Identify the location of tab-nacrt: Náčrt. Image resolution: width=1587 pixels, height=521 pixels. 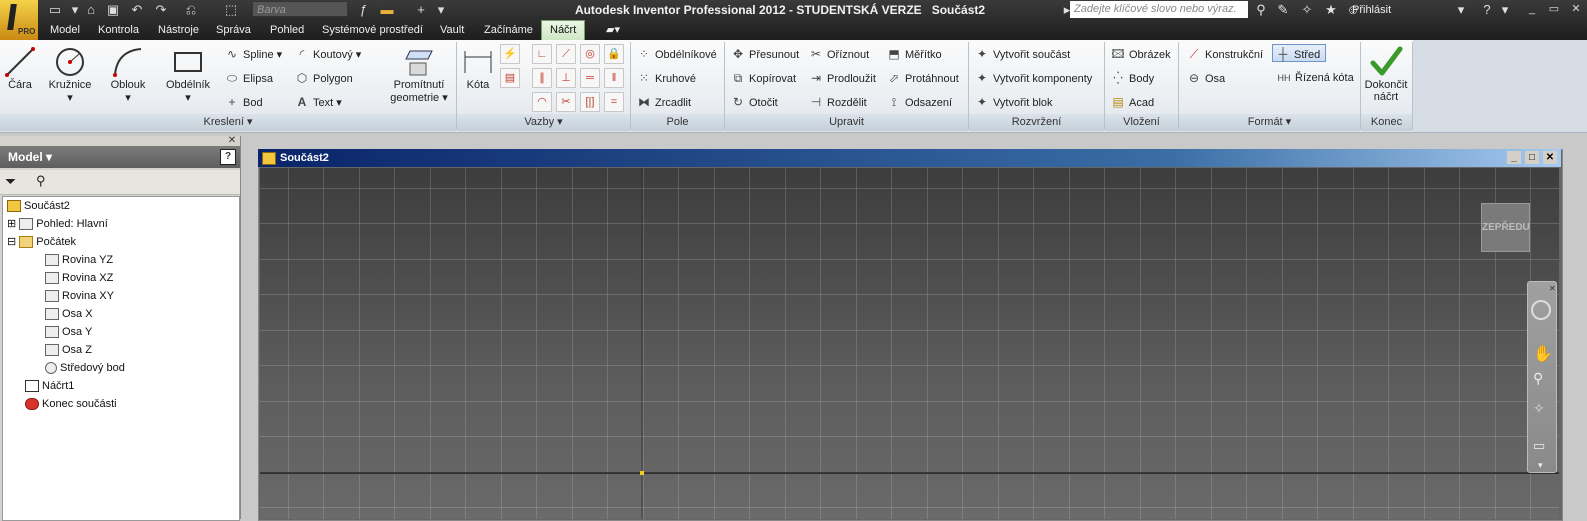
(563, 30).